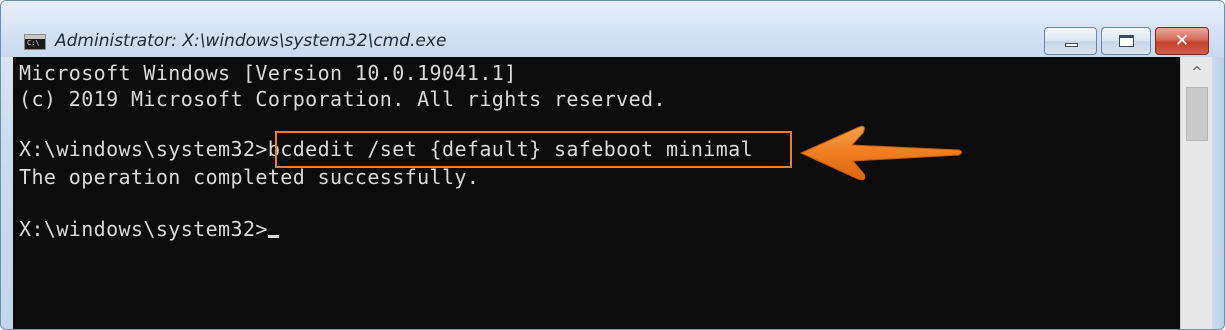  I want to click on cmd-icon-text: C:\, so click(33, 43).